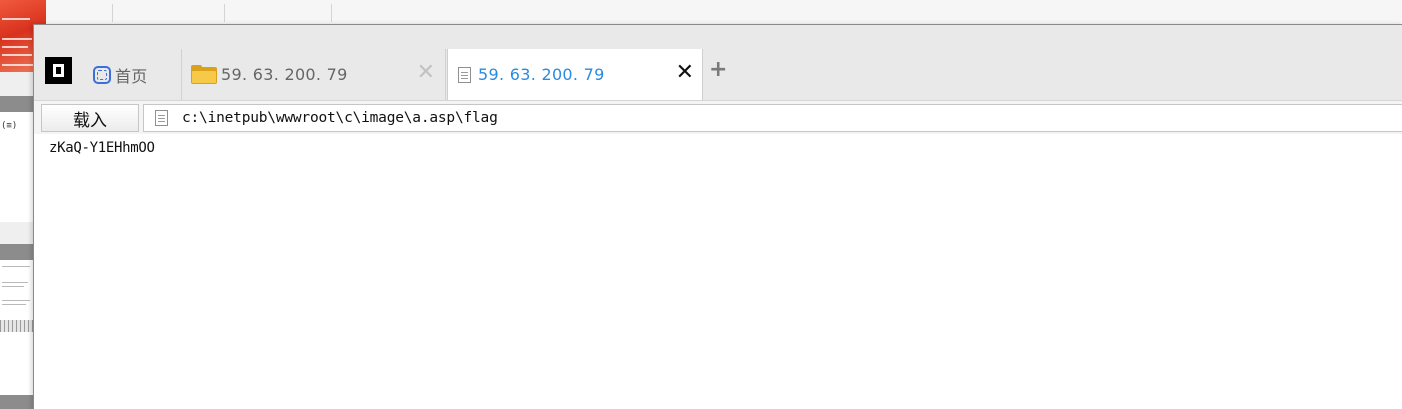  Describe the element at coordinates (340, 118) in the screenshot. I see `path-text: c:\inetpub\wwwroot\c\image\a.asp\flag` at that location.